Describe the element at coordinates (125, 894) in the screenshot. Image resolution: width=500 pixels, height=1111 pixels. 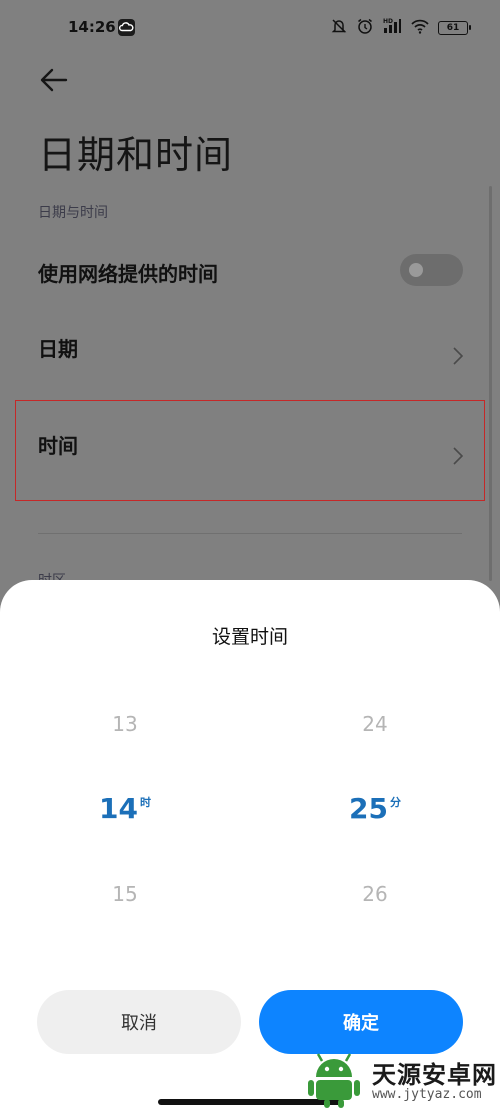
I see `hour-next: 15` at that location.